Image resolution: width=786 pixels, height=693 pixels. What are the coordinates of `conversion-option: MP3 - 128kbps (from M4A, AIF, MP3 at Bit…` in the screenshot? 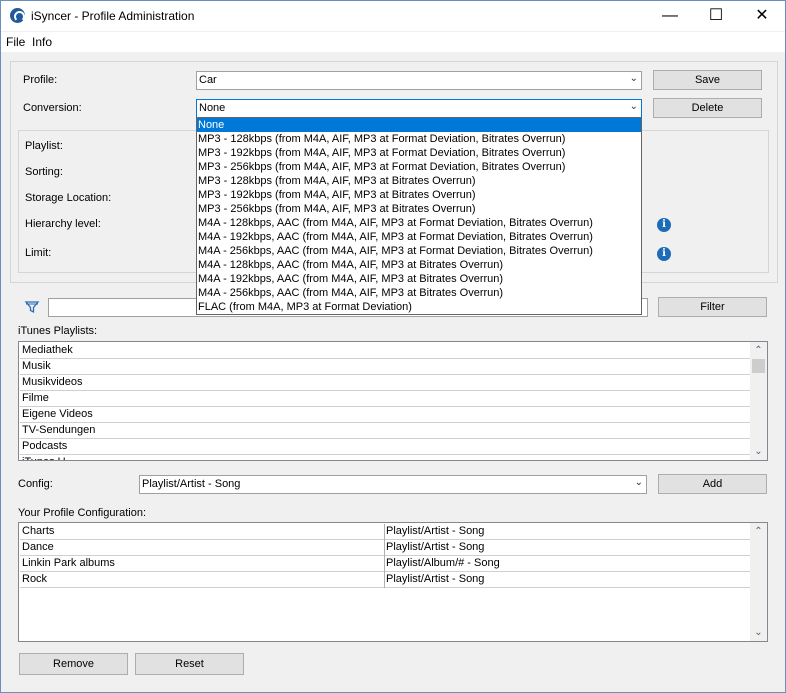 It's located at (419, 181).